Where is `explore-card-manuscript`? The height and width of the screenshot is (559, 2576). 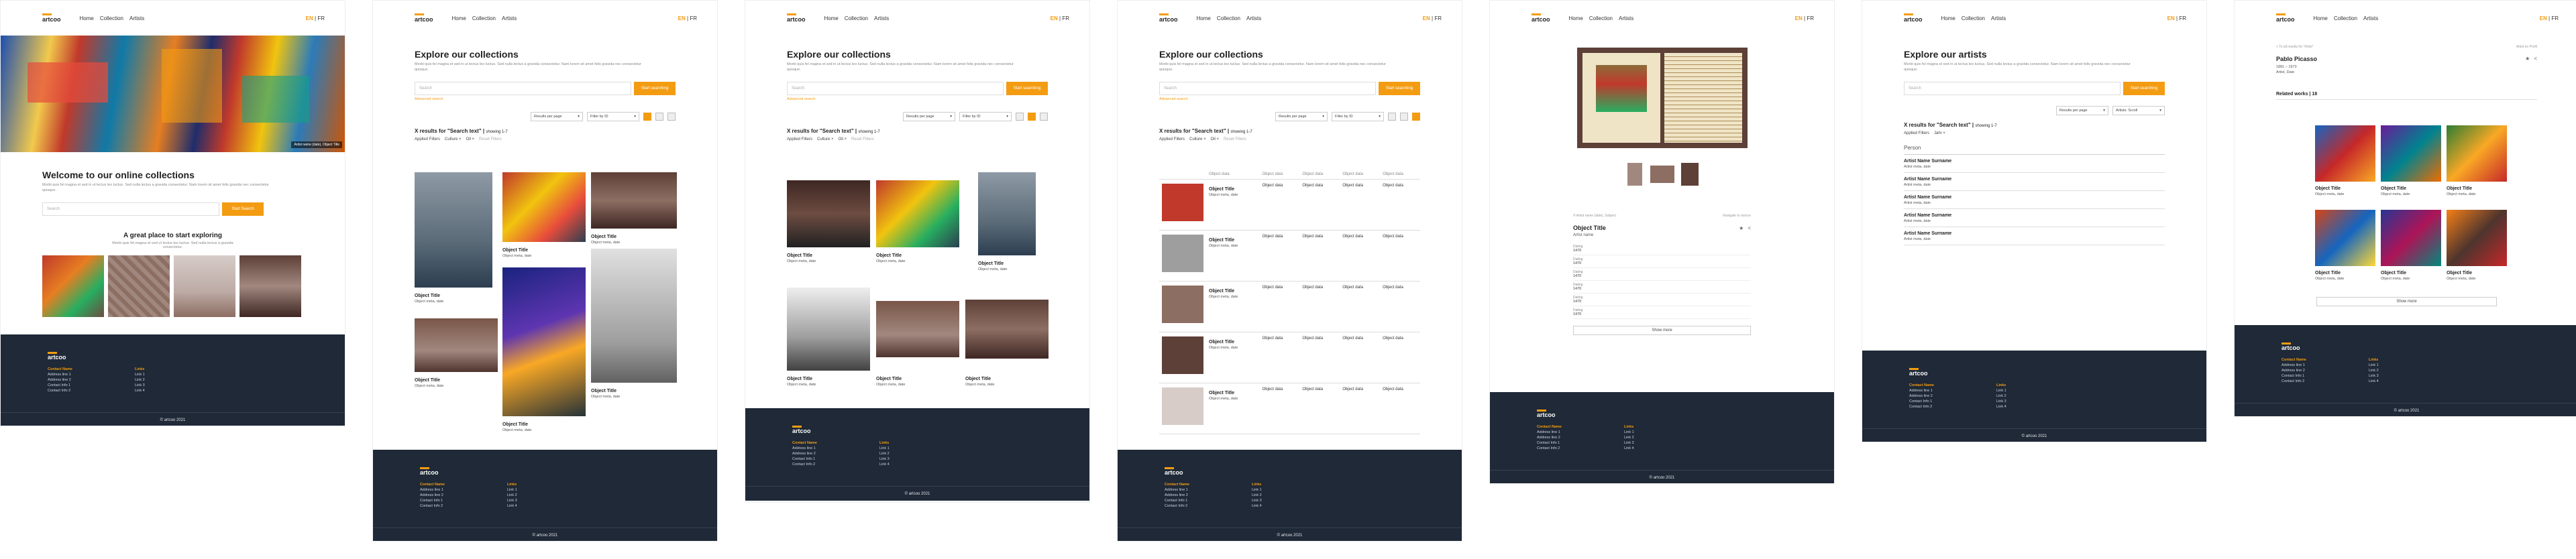 explore-card-manuscript is located at coordinates (139, 286).